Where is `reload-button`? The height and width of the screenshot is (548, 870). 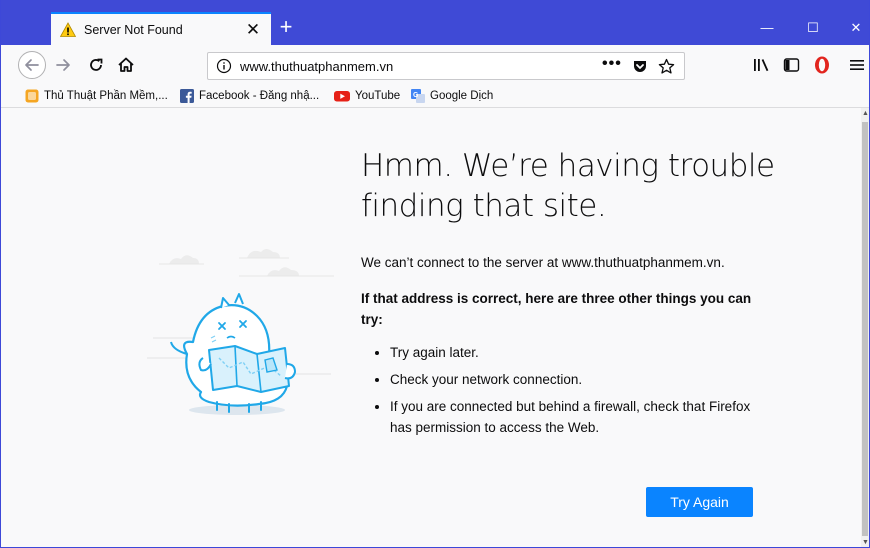
reload-button is located at coordinates (96, 65).